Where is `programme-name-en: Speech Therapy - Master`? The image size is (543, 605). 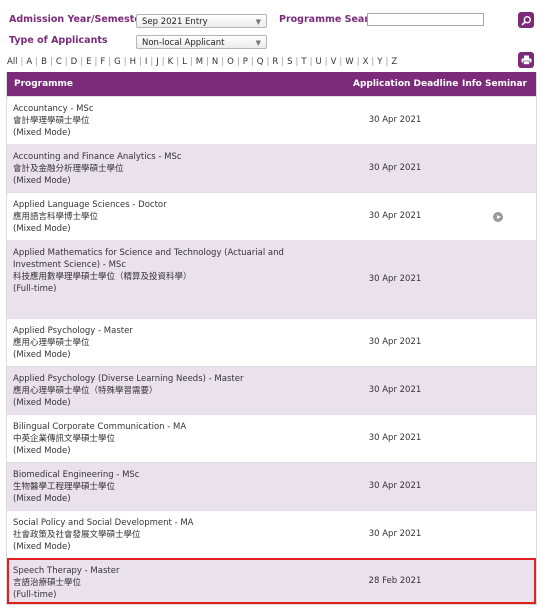 programme-name-en: Speech Therapy - Master is located at coordinates (168, 571).